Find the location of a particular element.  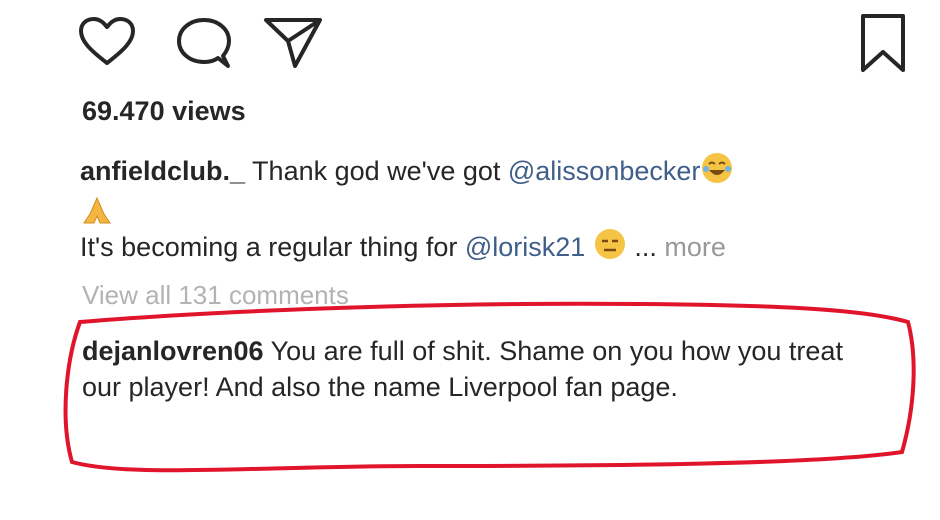

more-link: more is located at coordinates (695, 247).